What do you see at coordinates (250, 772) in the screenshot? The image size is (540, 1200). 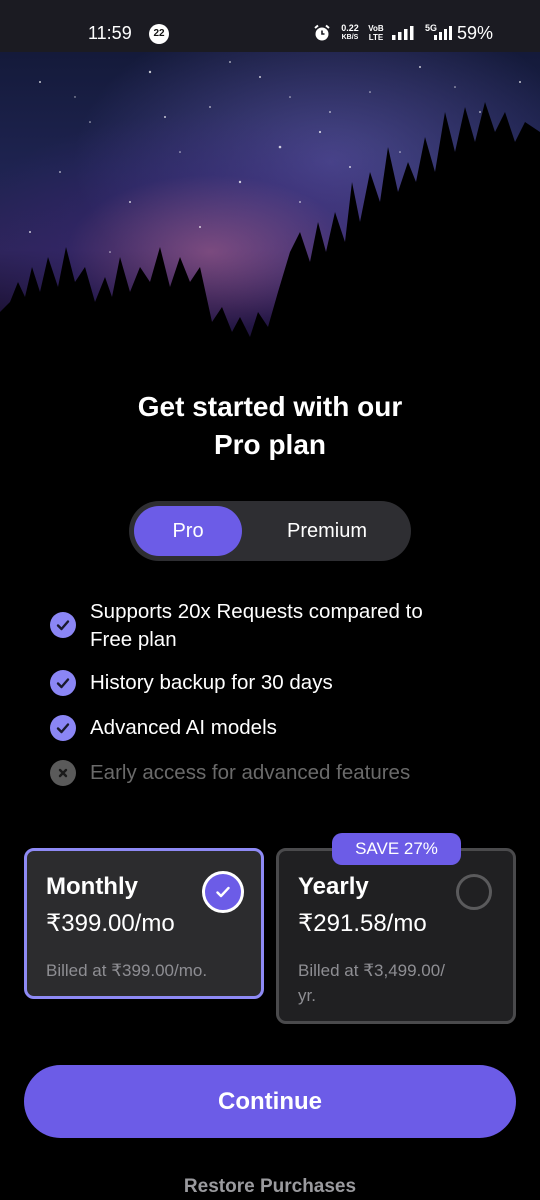 I see `feature-text: Early access for advanced features` at bounding box center [250, 772].